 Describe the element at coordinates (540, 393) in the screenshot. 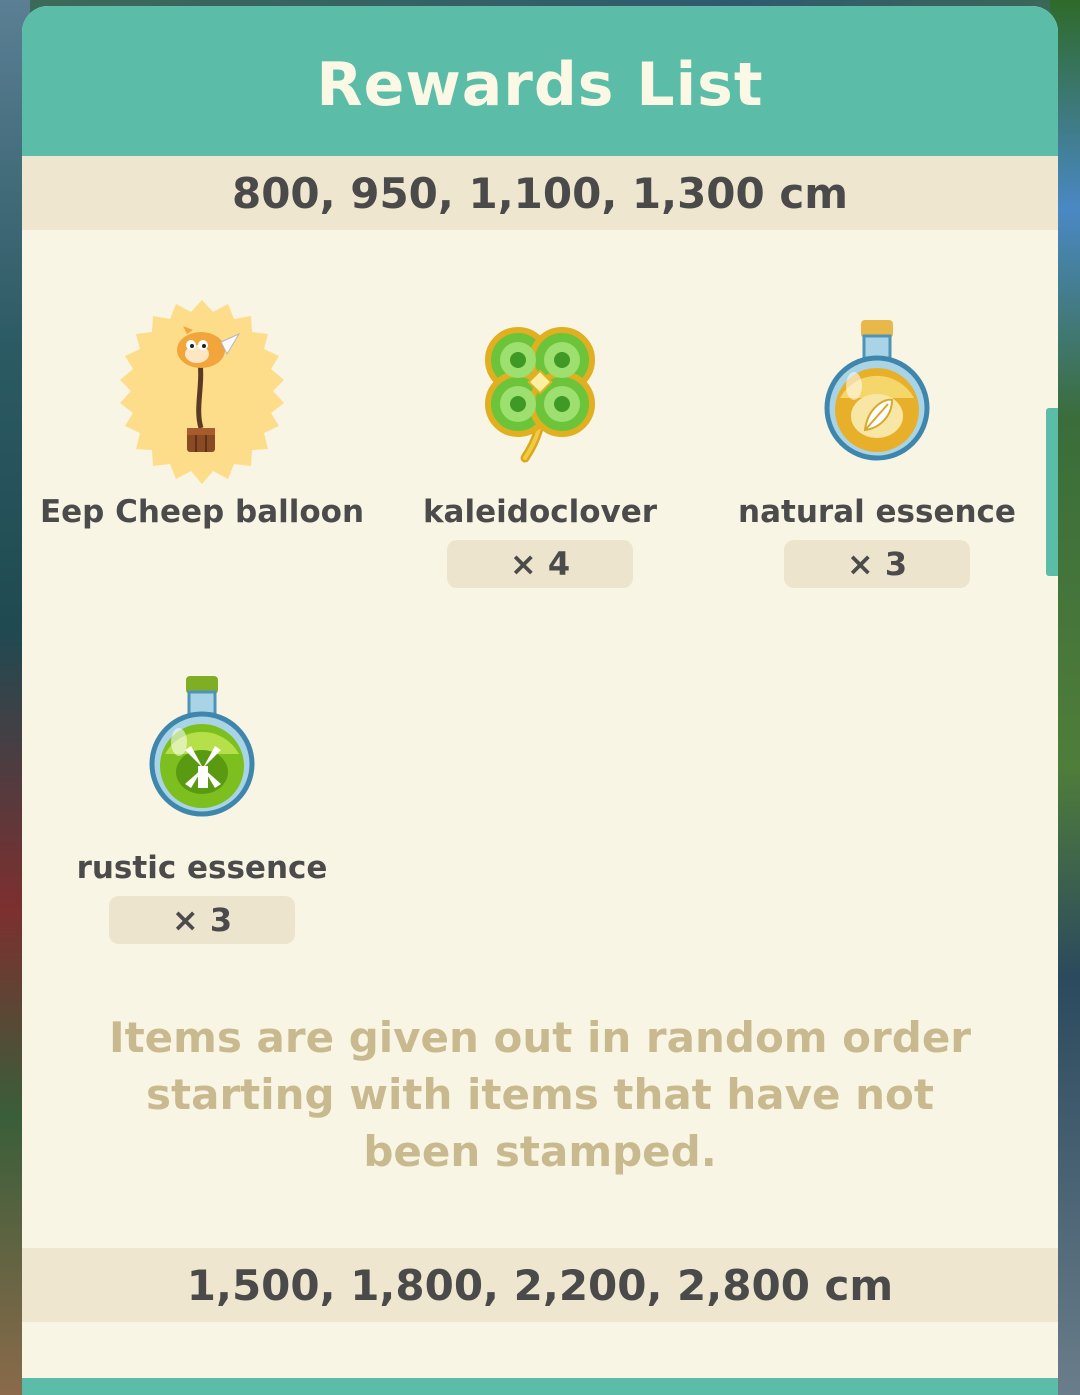

I see `four-leaf-clover-icon` at that location.